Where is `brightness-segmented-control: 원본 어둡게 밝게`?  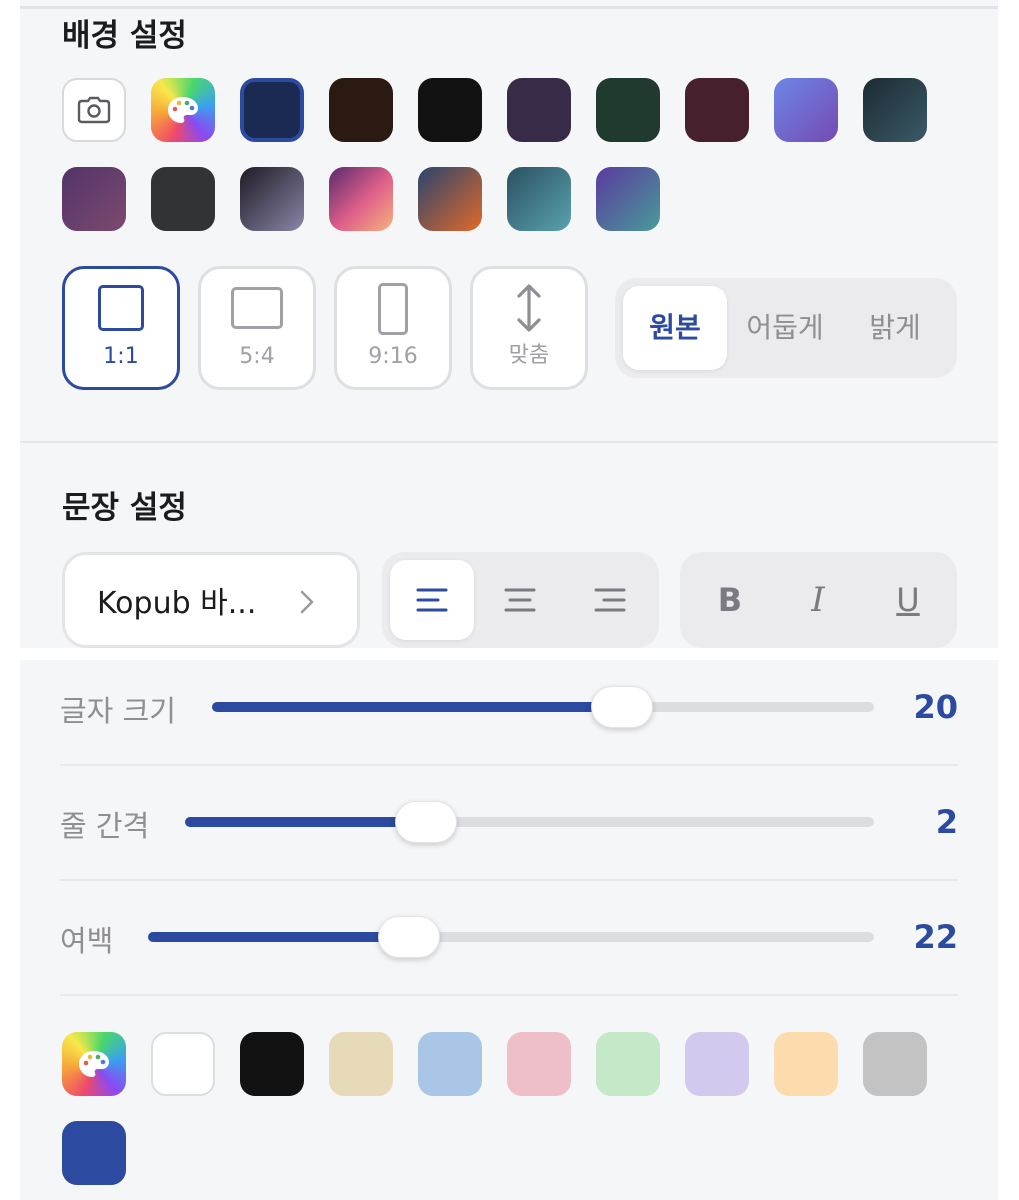
brightness-segmented-control: 원본 어둡게 밝게 is located at coordinates (786, 328).